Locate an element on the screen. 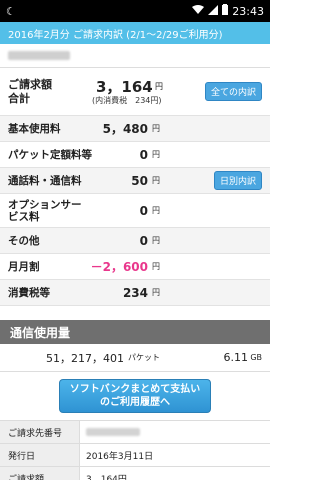  gb-amount: 6.11 is located at coordinates (236, 357).